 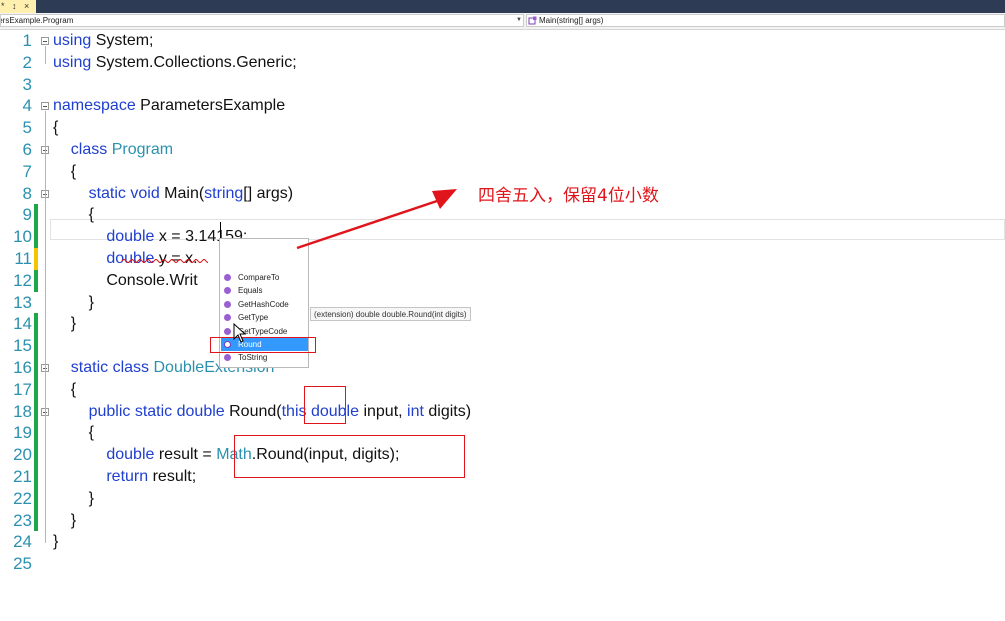 What do you see at coordinates (568, 196) in the screenshot?
I see `annotation-text: 四舍五入，保留4位小数` at bounding box center [568, 196].